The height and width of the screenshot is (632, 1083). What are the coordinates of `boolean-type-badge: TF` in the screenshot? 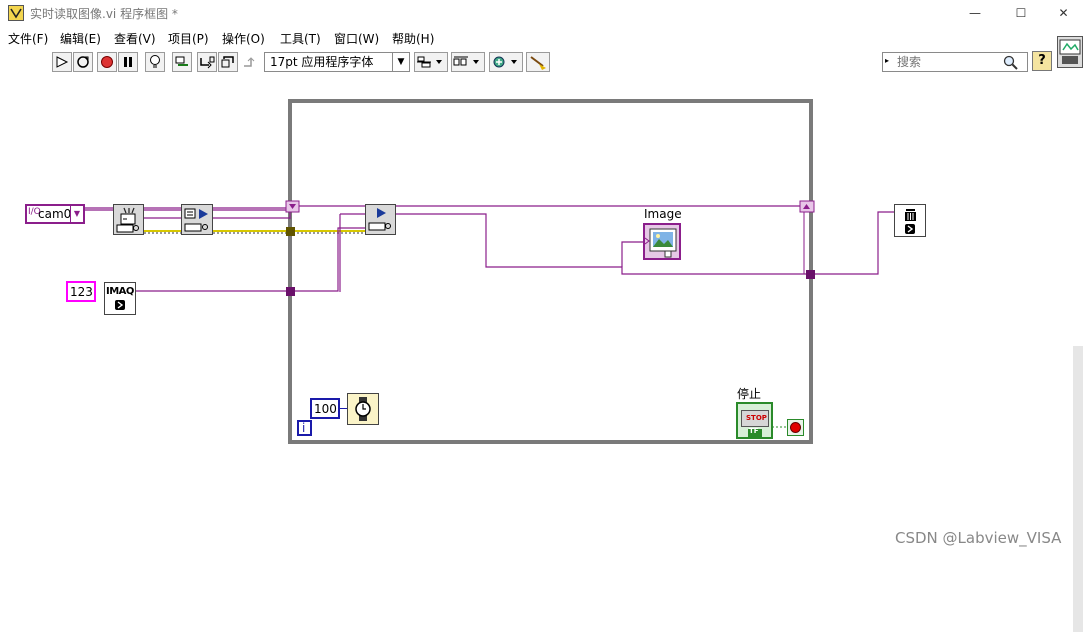 It's located at (755, 432).